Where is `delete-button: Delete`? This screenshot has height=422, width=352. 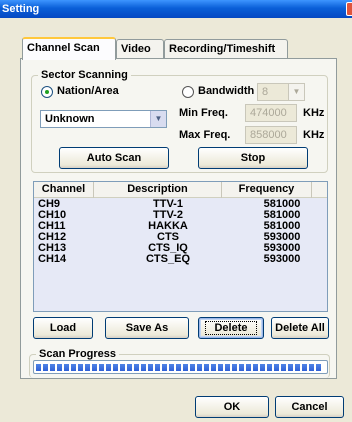 delete-button: Delete is located at coordinates (231, 328).